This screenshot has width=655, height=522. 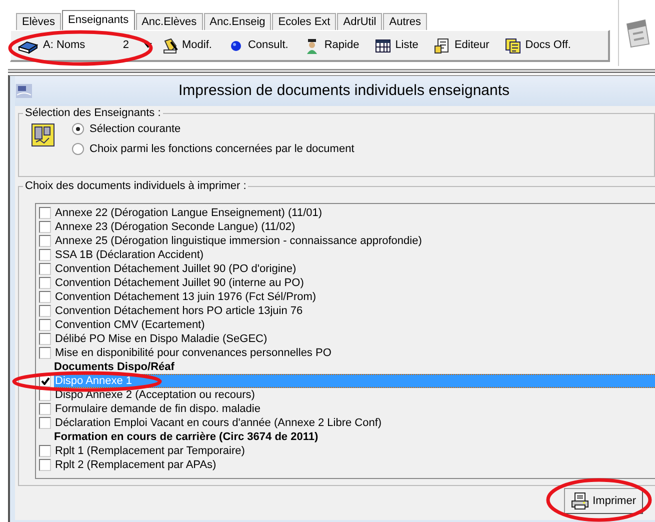 What do you see at coordinates (579, 501) in the screenshot?
I see `printer-icon` at bounding box center [579, 501].